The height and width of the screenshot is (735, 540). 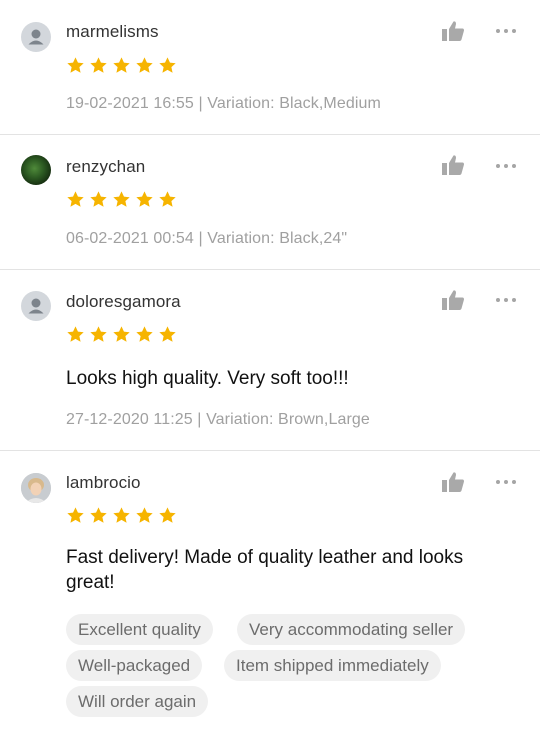 What do you see at coordinates (112, 32) in the screenshot?
I see `review-username: marmelisms` at bounding box center [112, 32].